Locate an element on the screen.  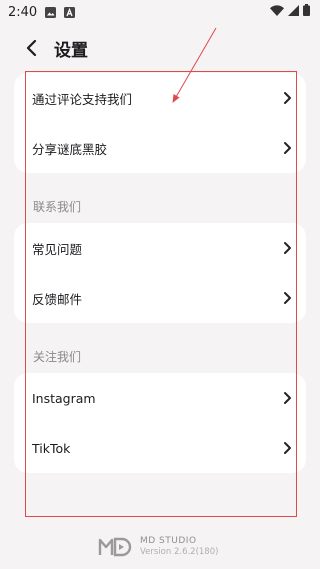
contact-section-header: 联系我们 is located at coordinates (57, 207).